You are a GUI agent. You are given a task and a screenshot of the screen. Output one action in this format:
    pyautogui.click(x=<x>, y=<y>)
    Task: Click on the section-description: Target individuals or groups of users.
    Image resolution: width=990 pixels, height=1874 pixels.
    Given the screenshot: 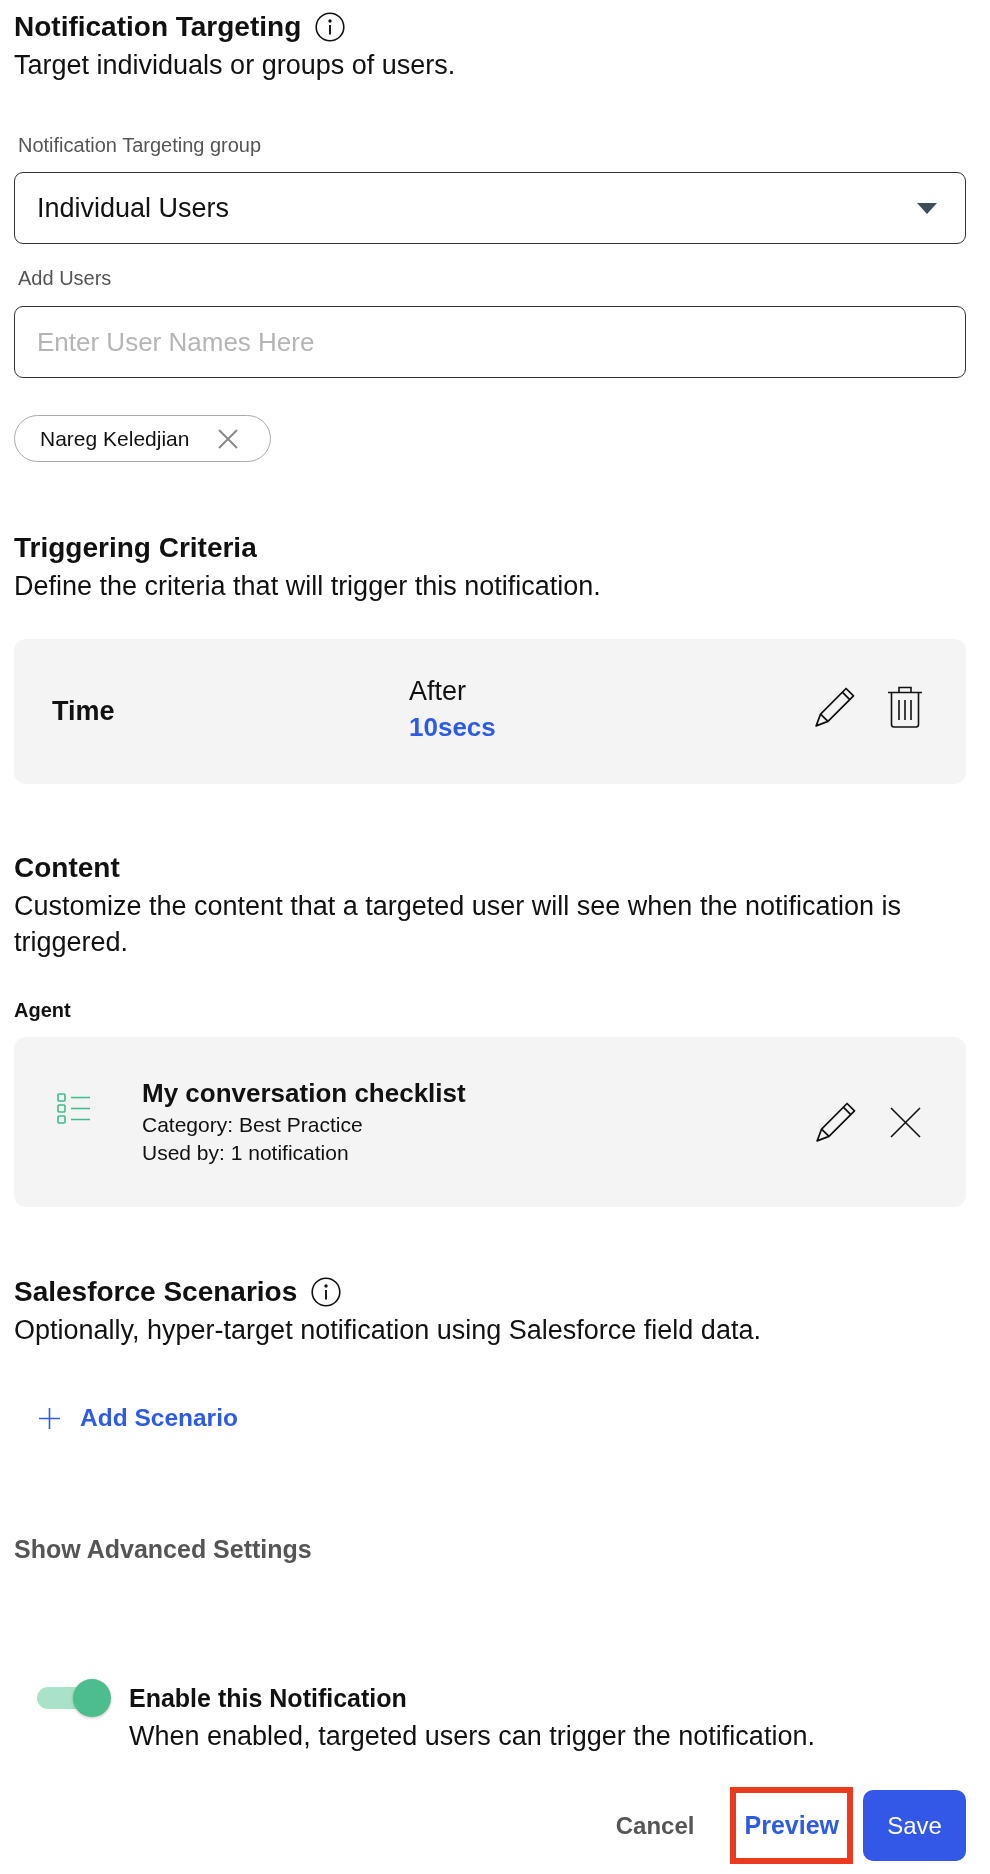 What is the action you would take?
    pyautogui.click(x=235, y=65)
    